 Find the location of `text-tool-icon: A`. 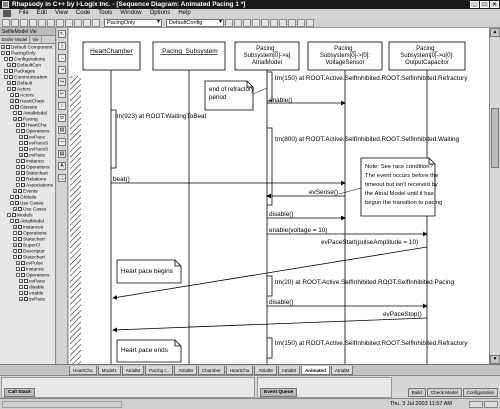

text-tool-icon: A is located at coordinates (62, 166).